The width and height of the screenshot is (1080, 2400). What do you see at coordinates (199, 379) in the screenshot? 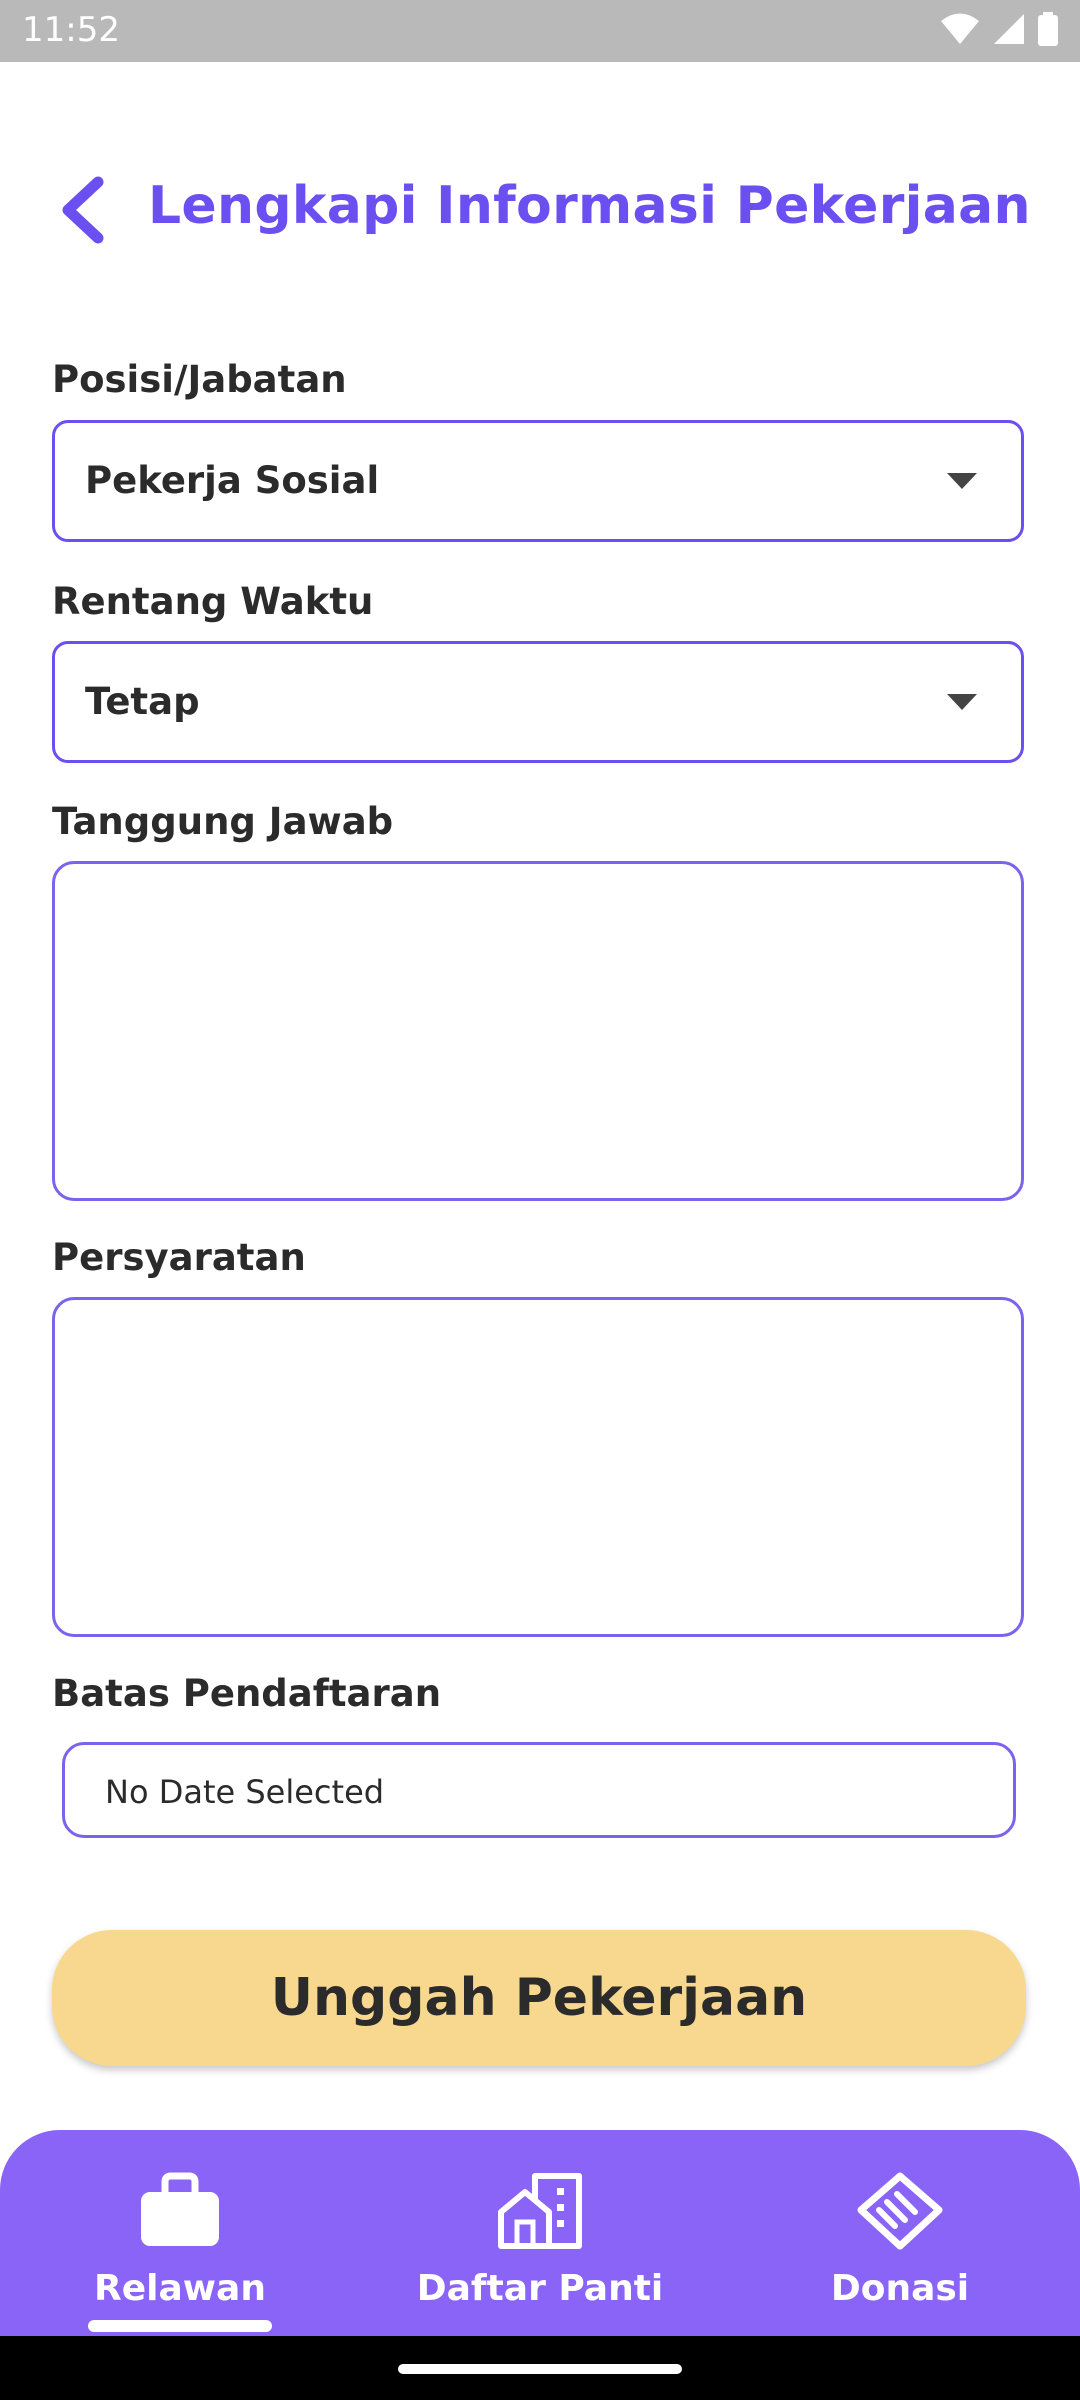
I see `position-label: Posisi/Jabatan` at bounding box center [199, 379].